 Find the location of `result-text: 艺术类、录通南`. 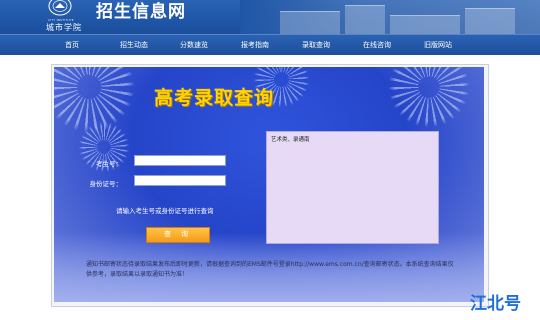

result-text: 艺术类、录通南 is located at coordinates (290, 140).